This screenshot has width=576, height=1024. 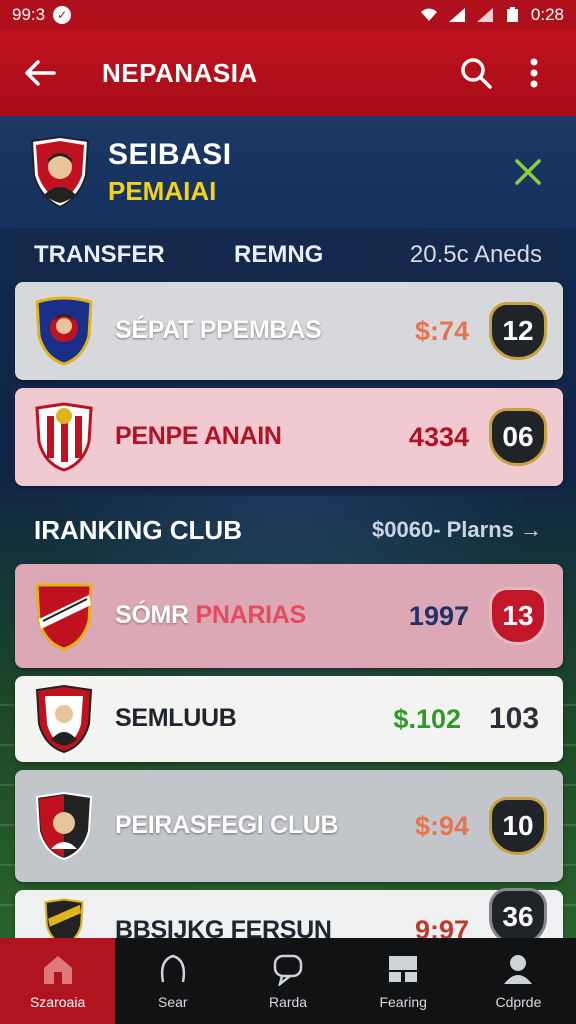 What do you see at coordinates (218, 330) in the screenshot?
I see `club-name: SÉPAT PPEMBAS` at bounding box center [218, 330].